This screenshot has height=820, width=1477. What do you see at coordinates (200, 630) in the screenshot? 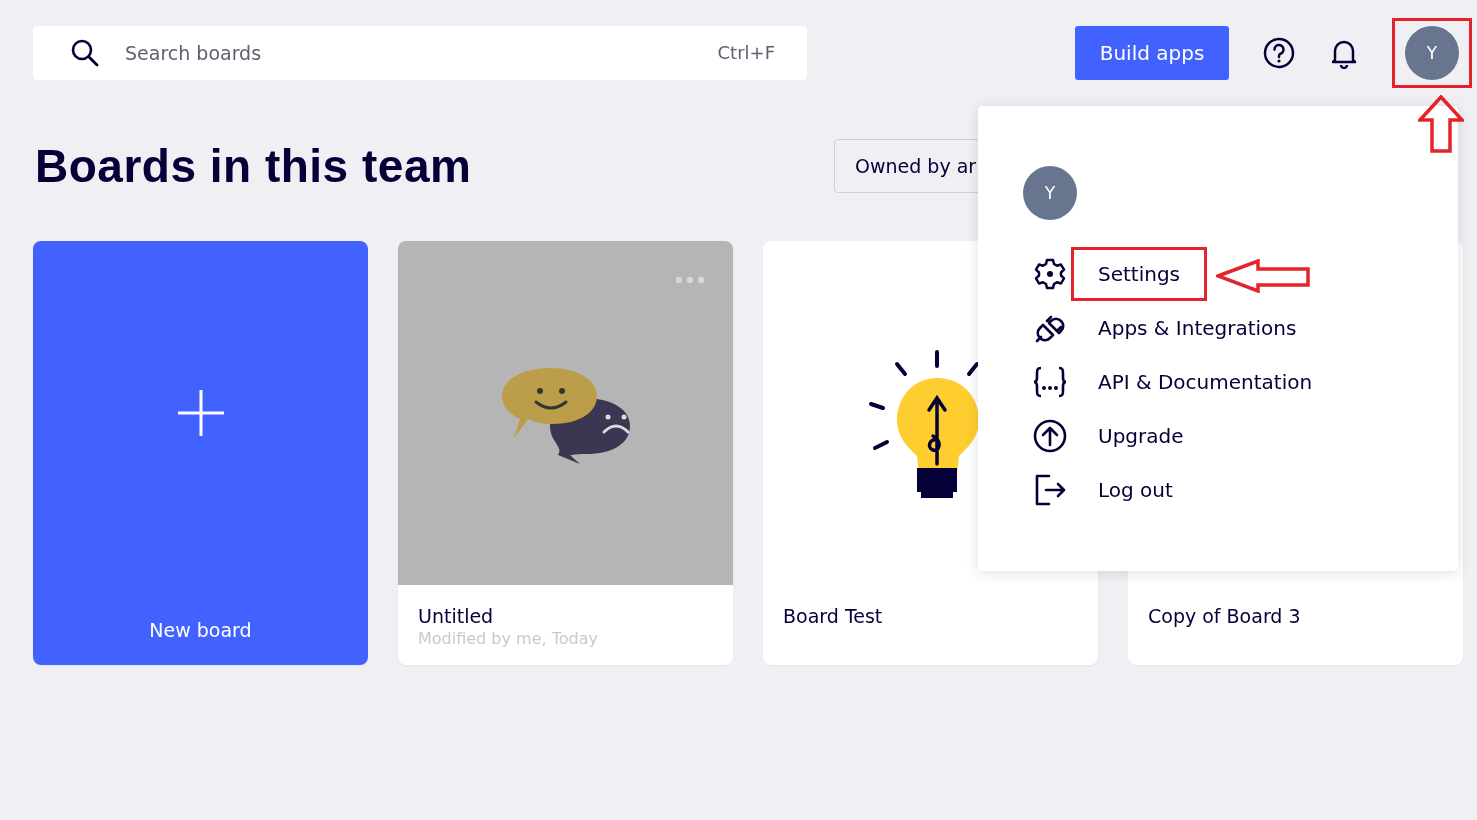
I see `new-board-label: New board` at bounding box center [200, 630].